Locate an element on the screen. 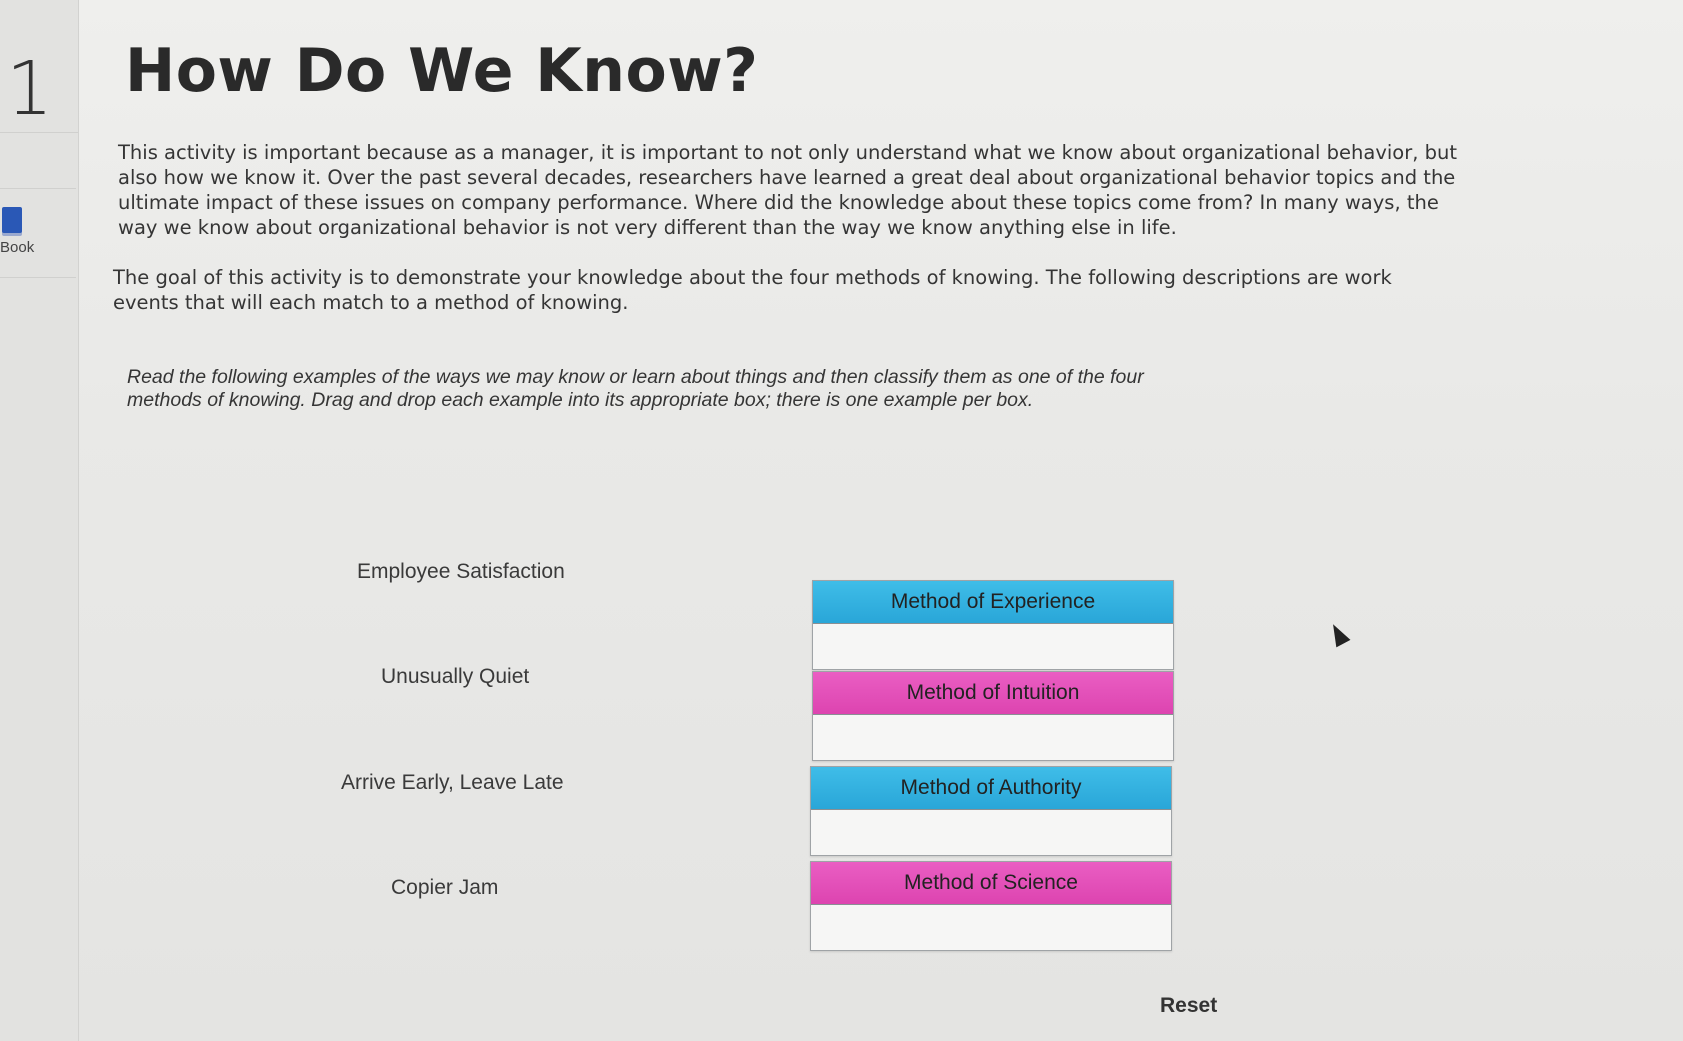 Image resolution: width=1683 pixels, height=1041 pixels. drop-zone-intuition is located at coordinates (993, 737).